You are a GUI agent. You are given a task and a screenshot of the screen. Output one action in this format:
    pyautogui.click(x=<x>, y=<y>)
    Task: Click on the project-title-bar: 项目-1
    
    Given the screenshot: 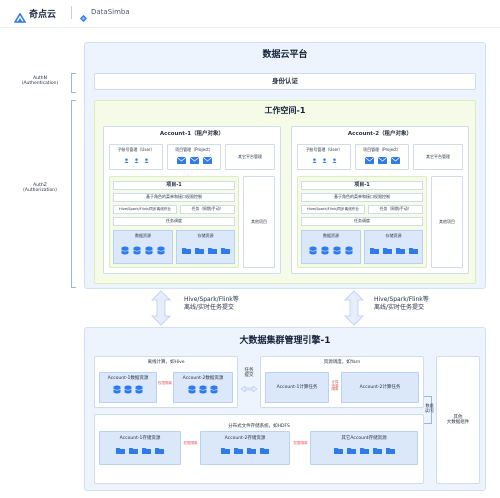 What is the action you would take?
    pyautogui.click(x=174, y=185)
    